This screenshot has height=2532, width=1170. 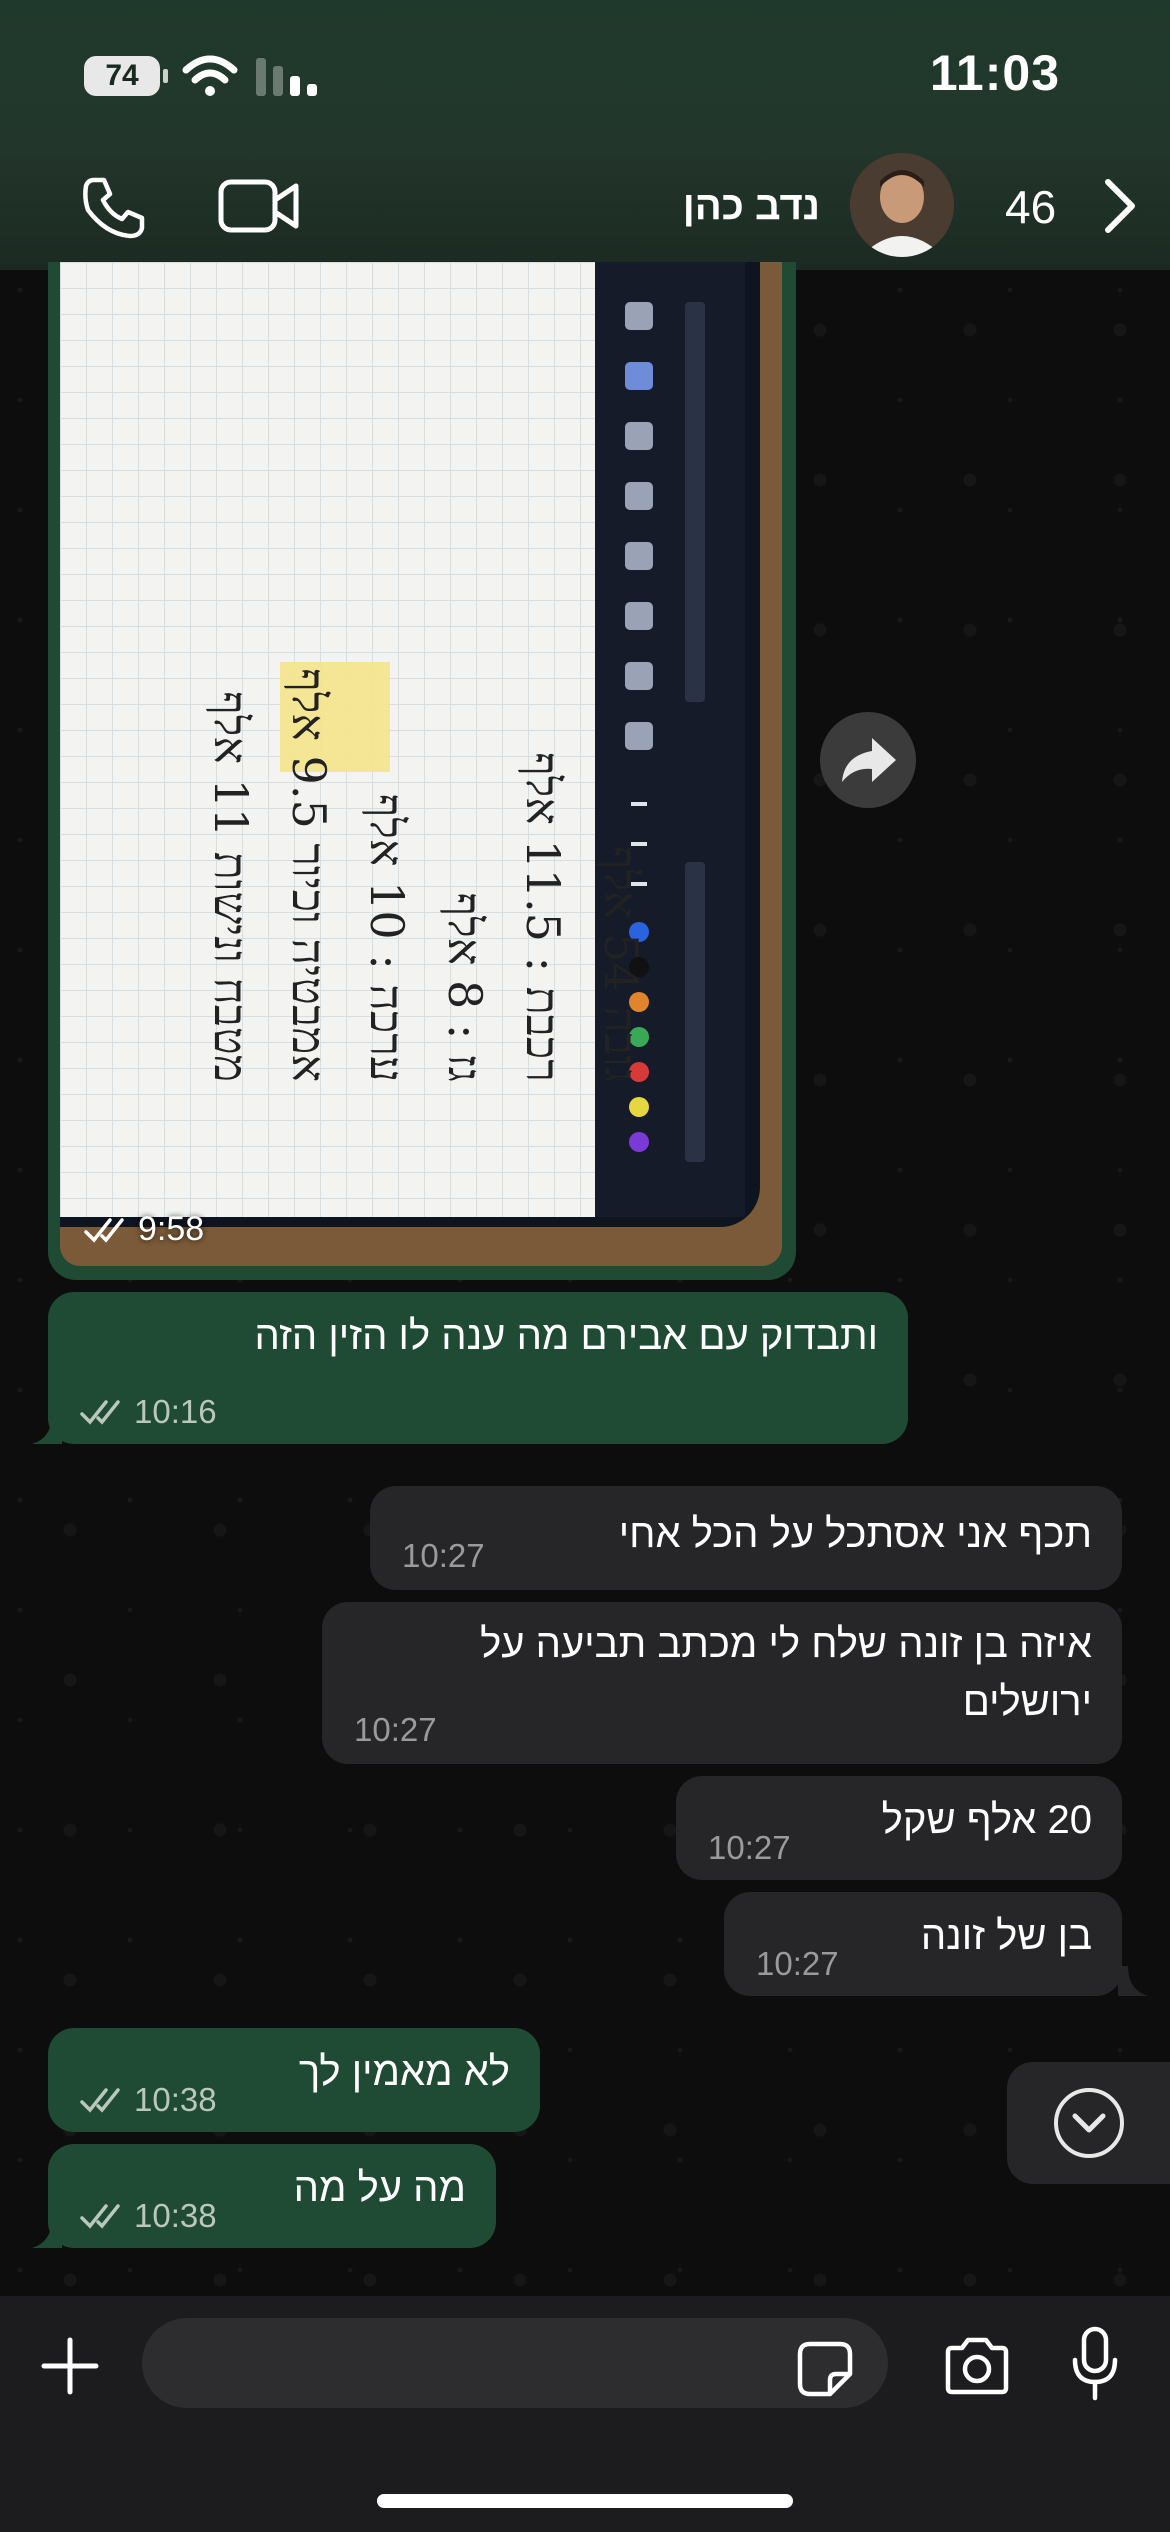 I want to click on handwriting-line: רכבת : 11.5 אלף, so click(x=543, y=916).